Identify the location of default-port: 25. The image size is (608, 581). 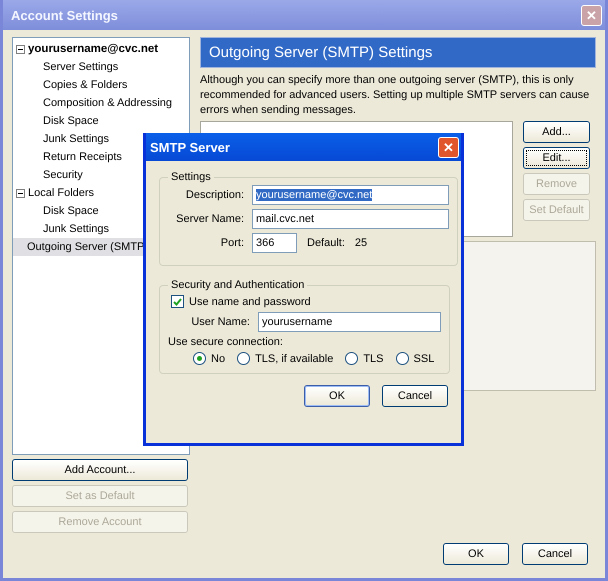
(361, 243).